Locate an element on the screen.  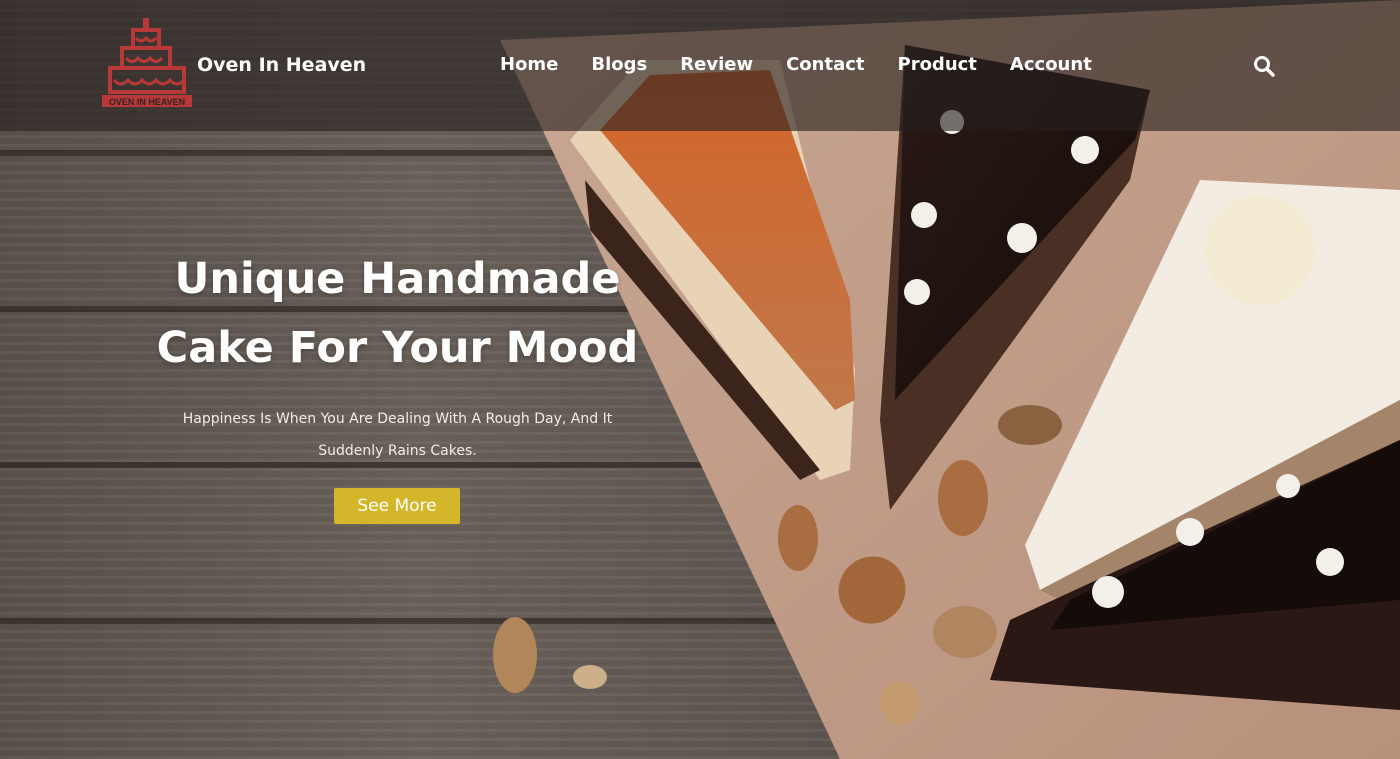
nav-contact: Contact is located at coordinates (825, 64).